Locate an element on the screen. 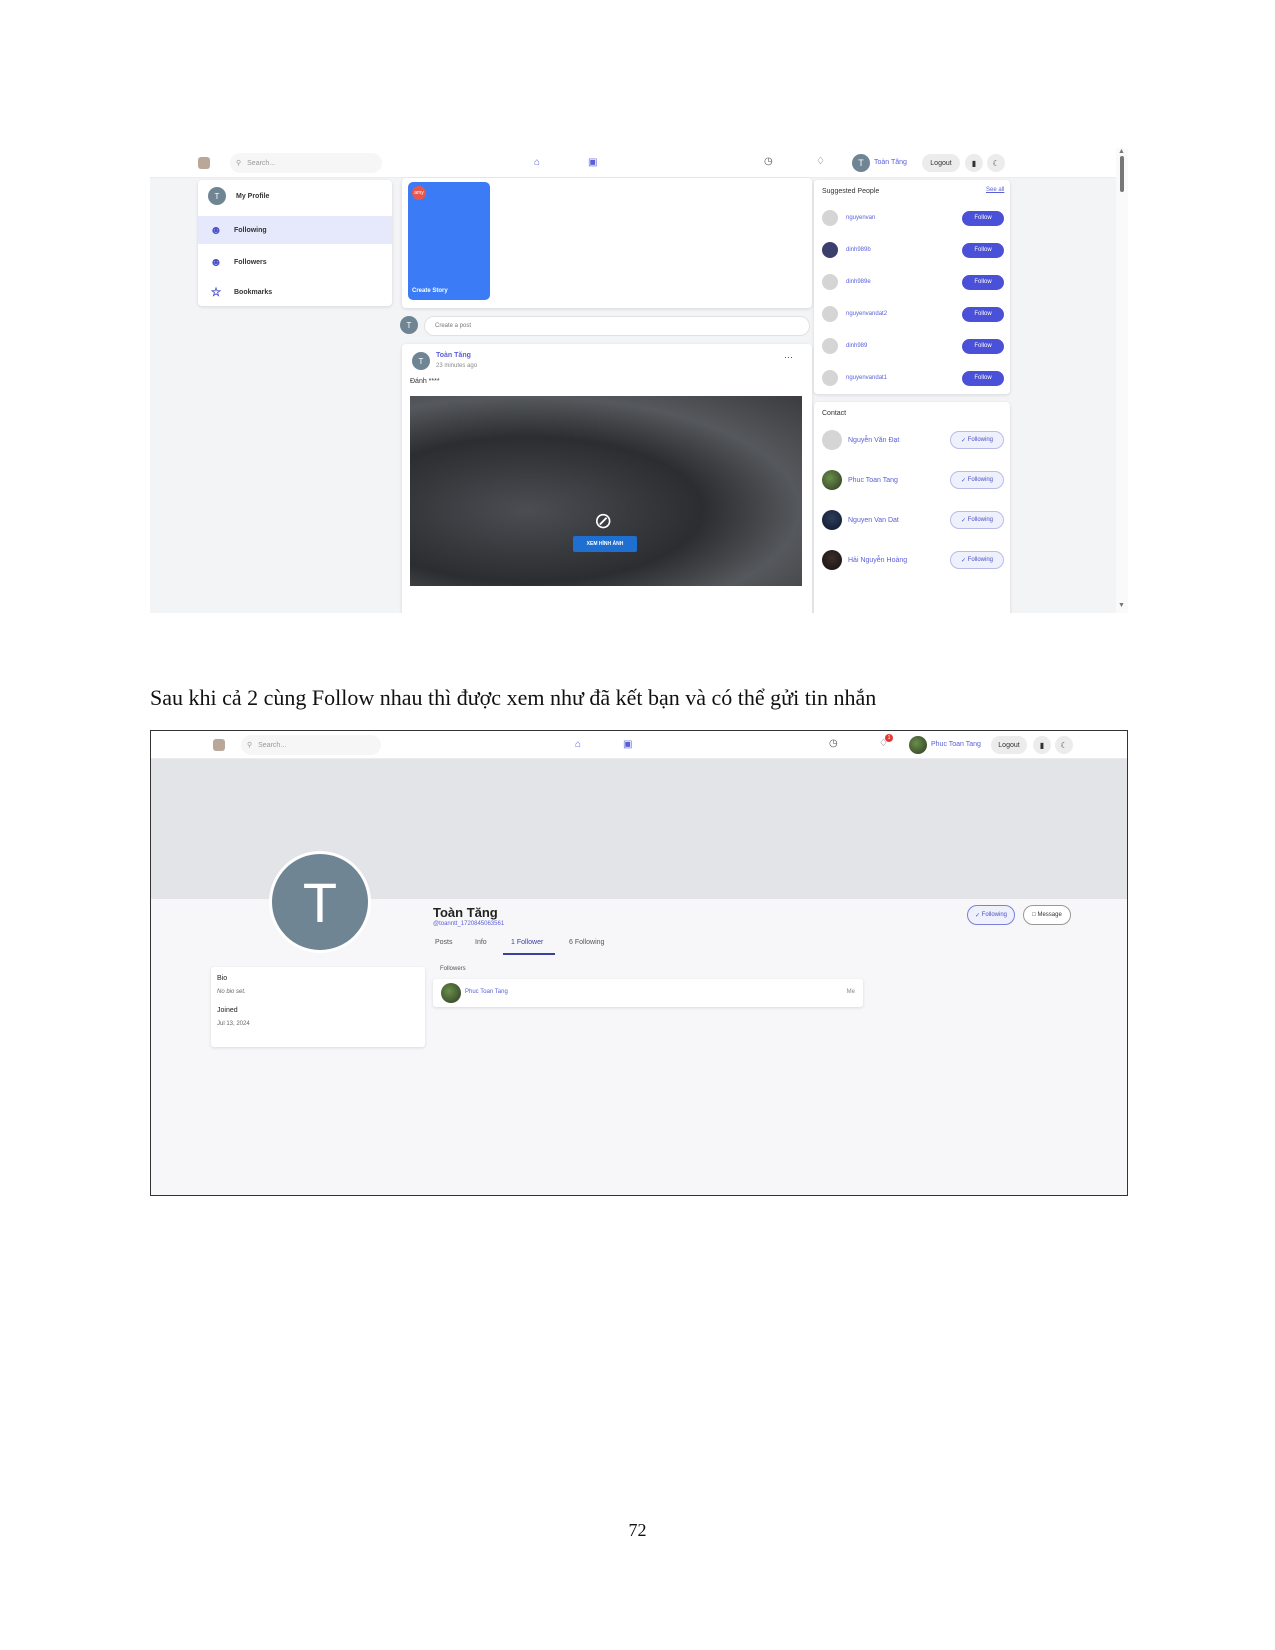  menu-label: Bookmarks is located at coordinates (253, 292).